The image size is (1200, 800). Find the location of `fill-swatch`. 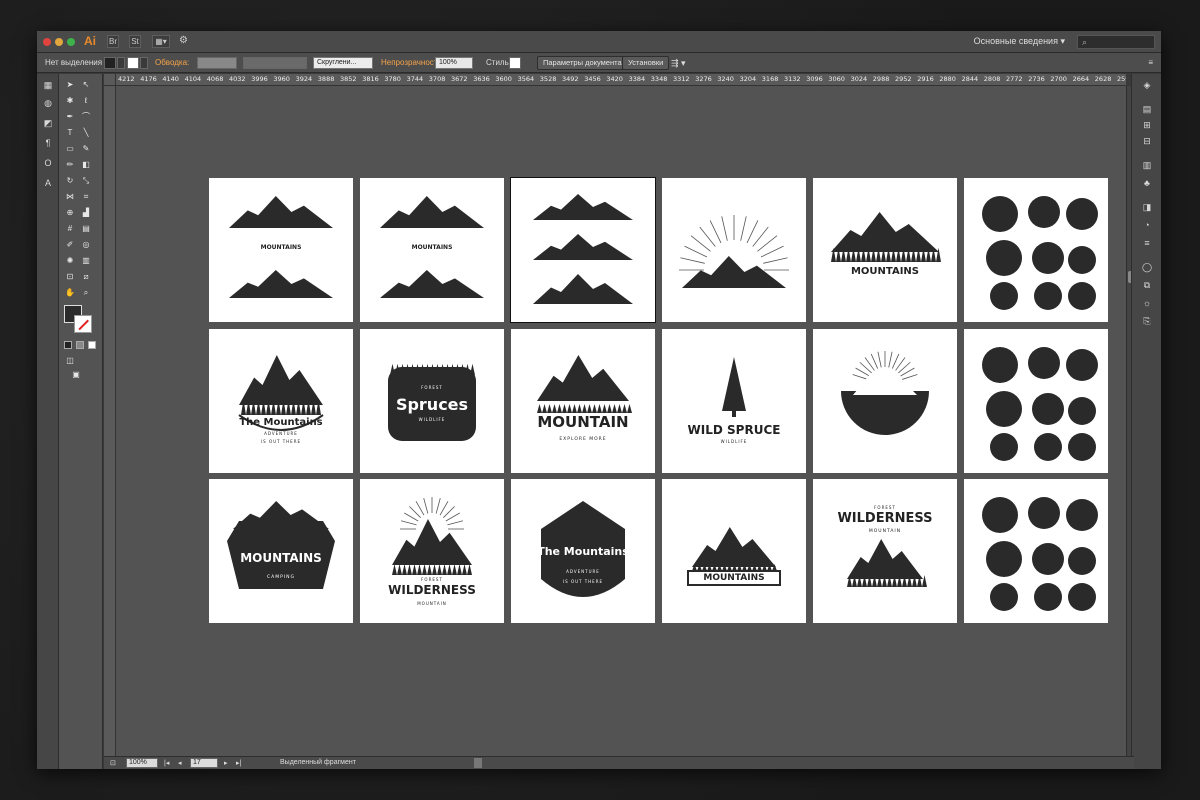

fill-swatch is located at coordinates (110, 63).